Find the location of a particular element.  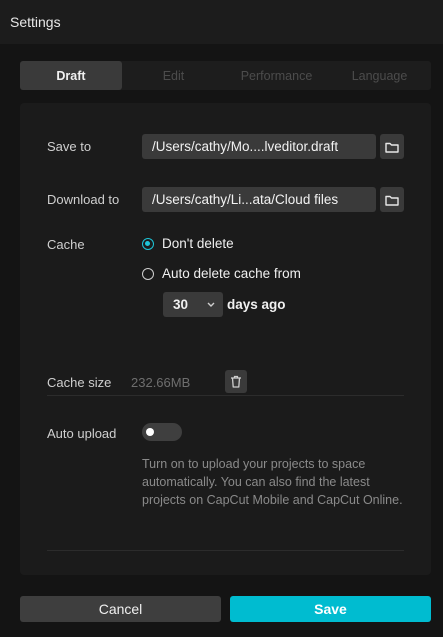

title-bar: Settings is located at coordinates (221, 22).